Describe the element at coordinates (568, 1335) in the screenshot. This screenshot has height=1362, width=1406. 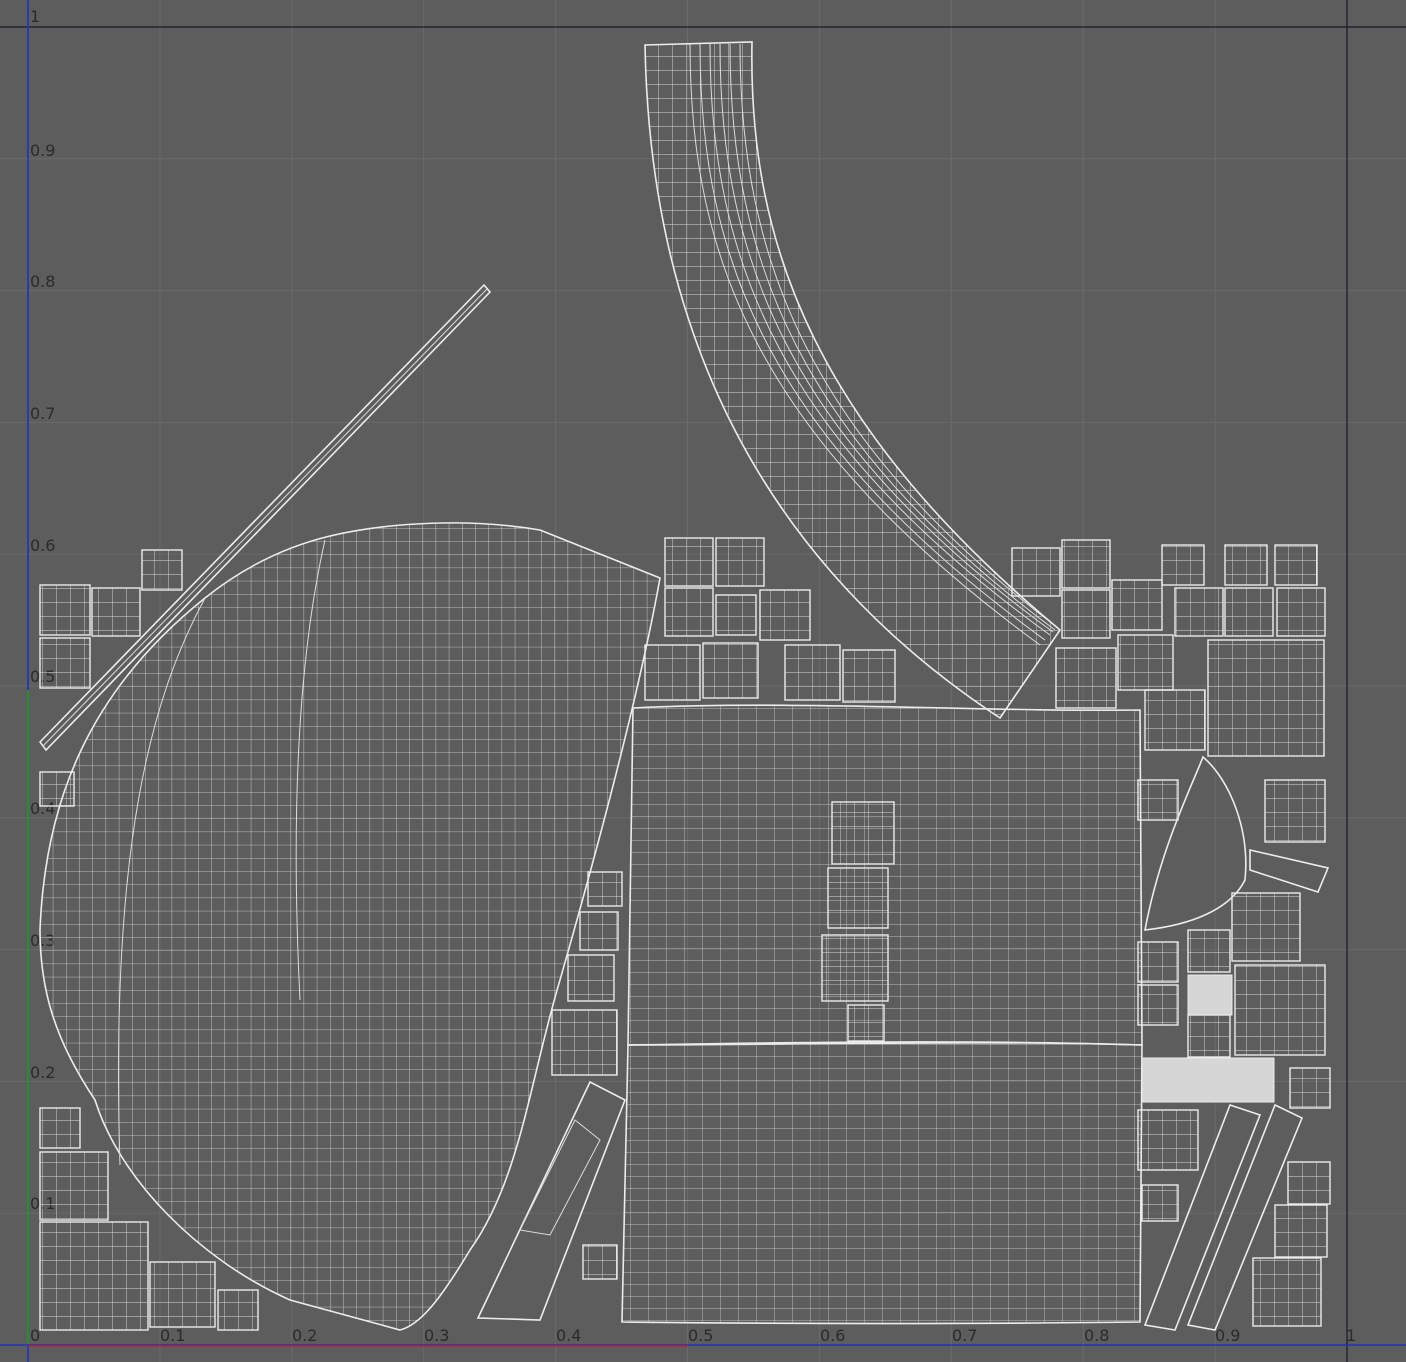
I see `u-tick-label: 0.4` at that location.